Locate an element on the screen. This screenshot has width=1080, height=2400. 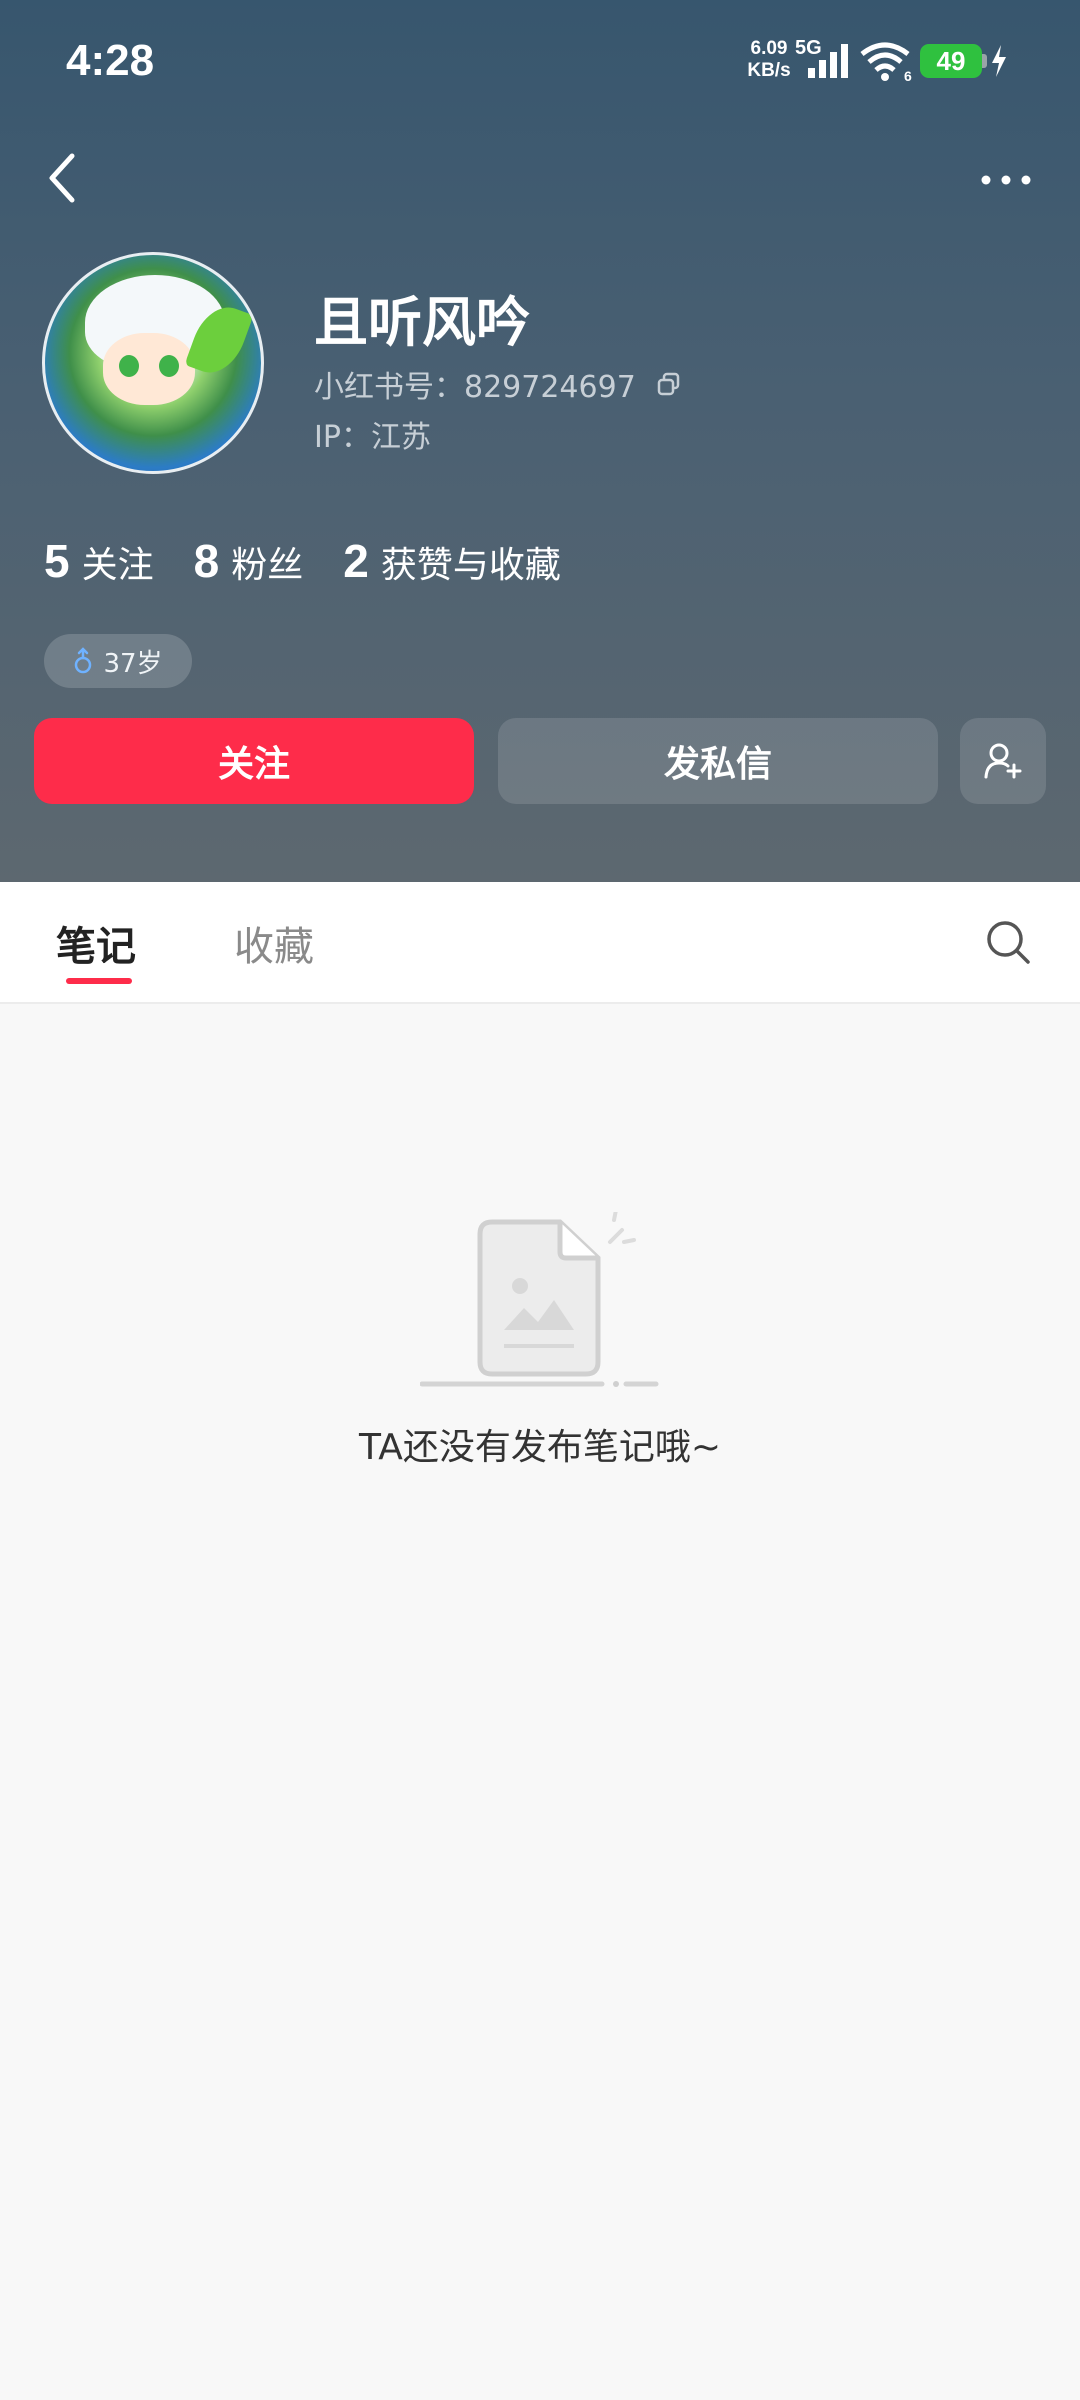
back-icon is located at coordinates (64, 178).